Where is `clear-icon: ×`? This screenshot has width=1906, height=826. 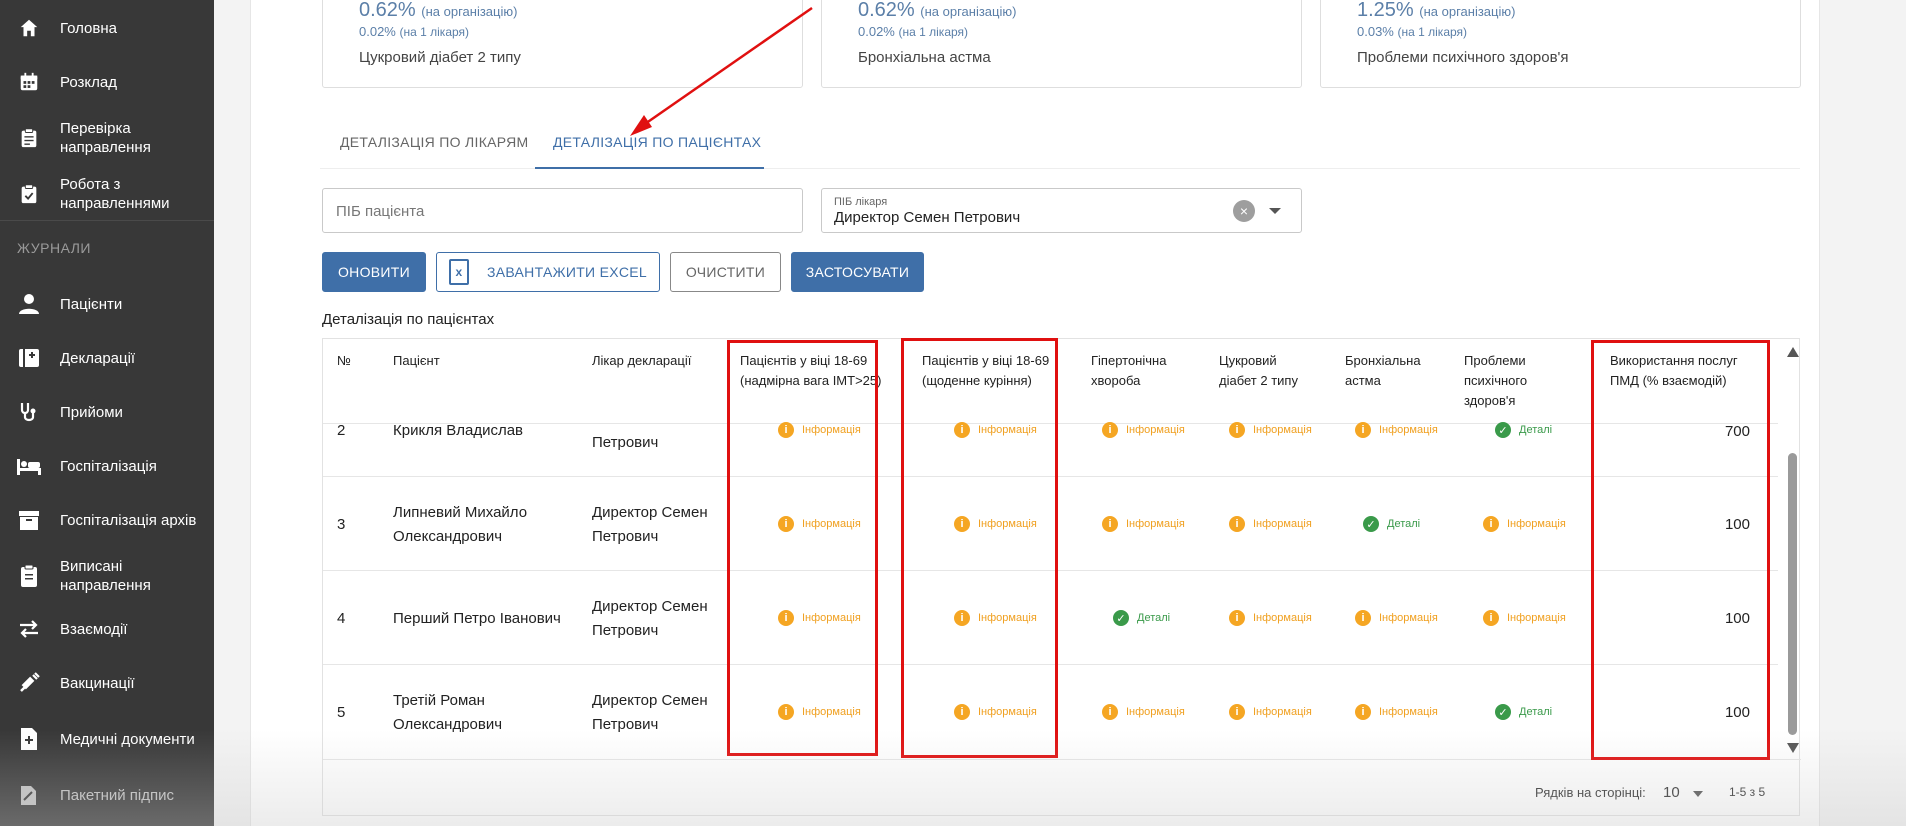
clear-icon: × is located at coordinates (1244, 211).